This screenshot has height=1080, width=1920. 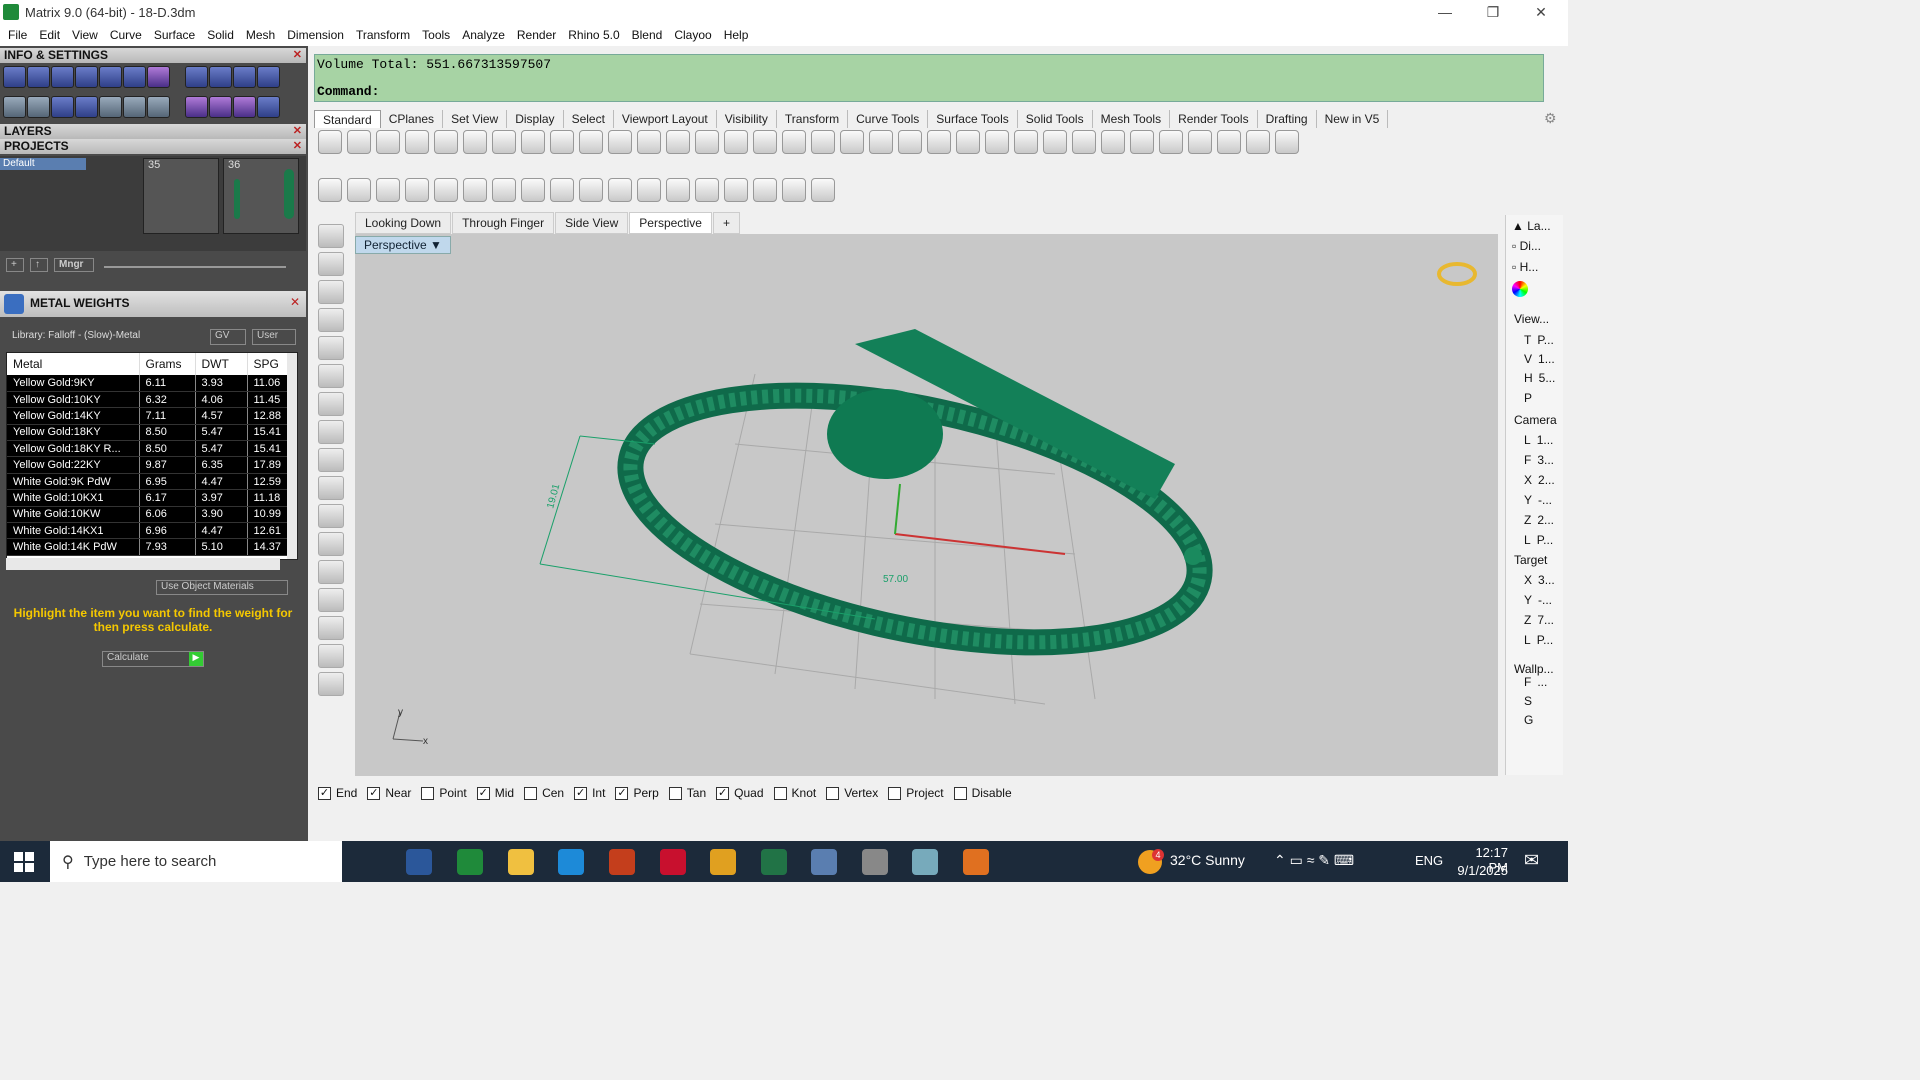 I want to click on menu-rhino5: Rhino 5.0, so click(x=593, y=35).